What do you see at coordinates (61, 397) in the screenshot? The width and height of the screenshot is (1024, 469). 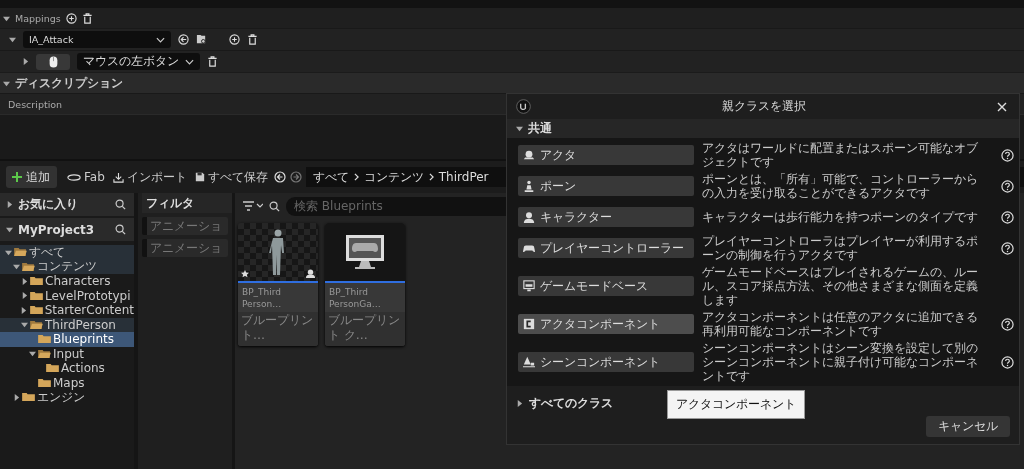 I see `folder-name: エンジン` at bounding box center [61, 397].